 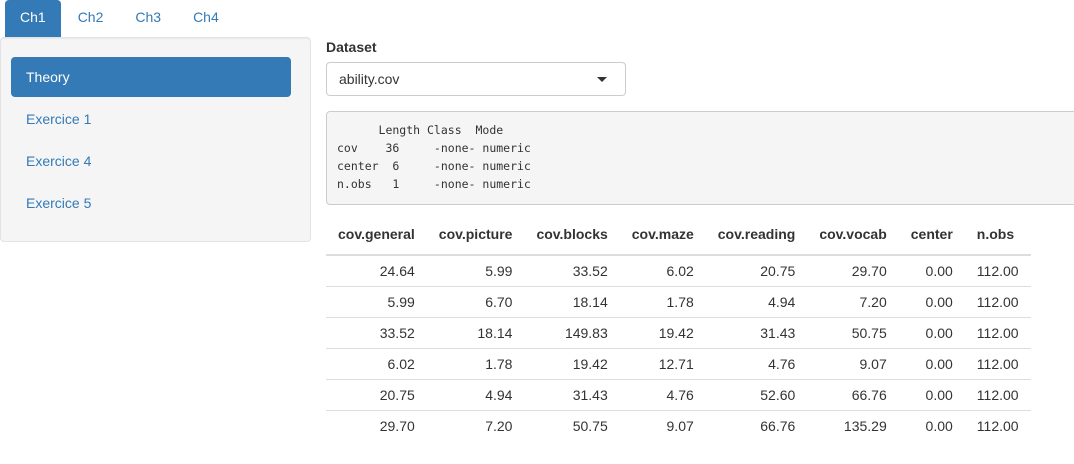 What do you see at coordinates (662, 364) in the screenshot?
I see `table-cell: 12.71` at bounding box center [662, 364].